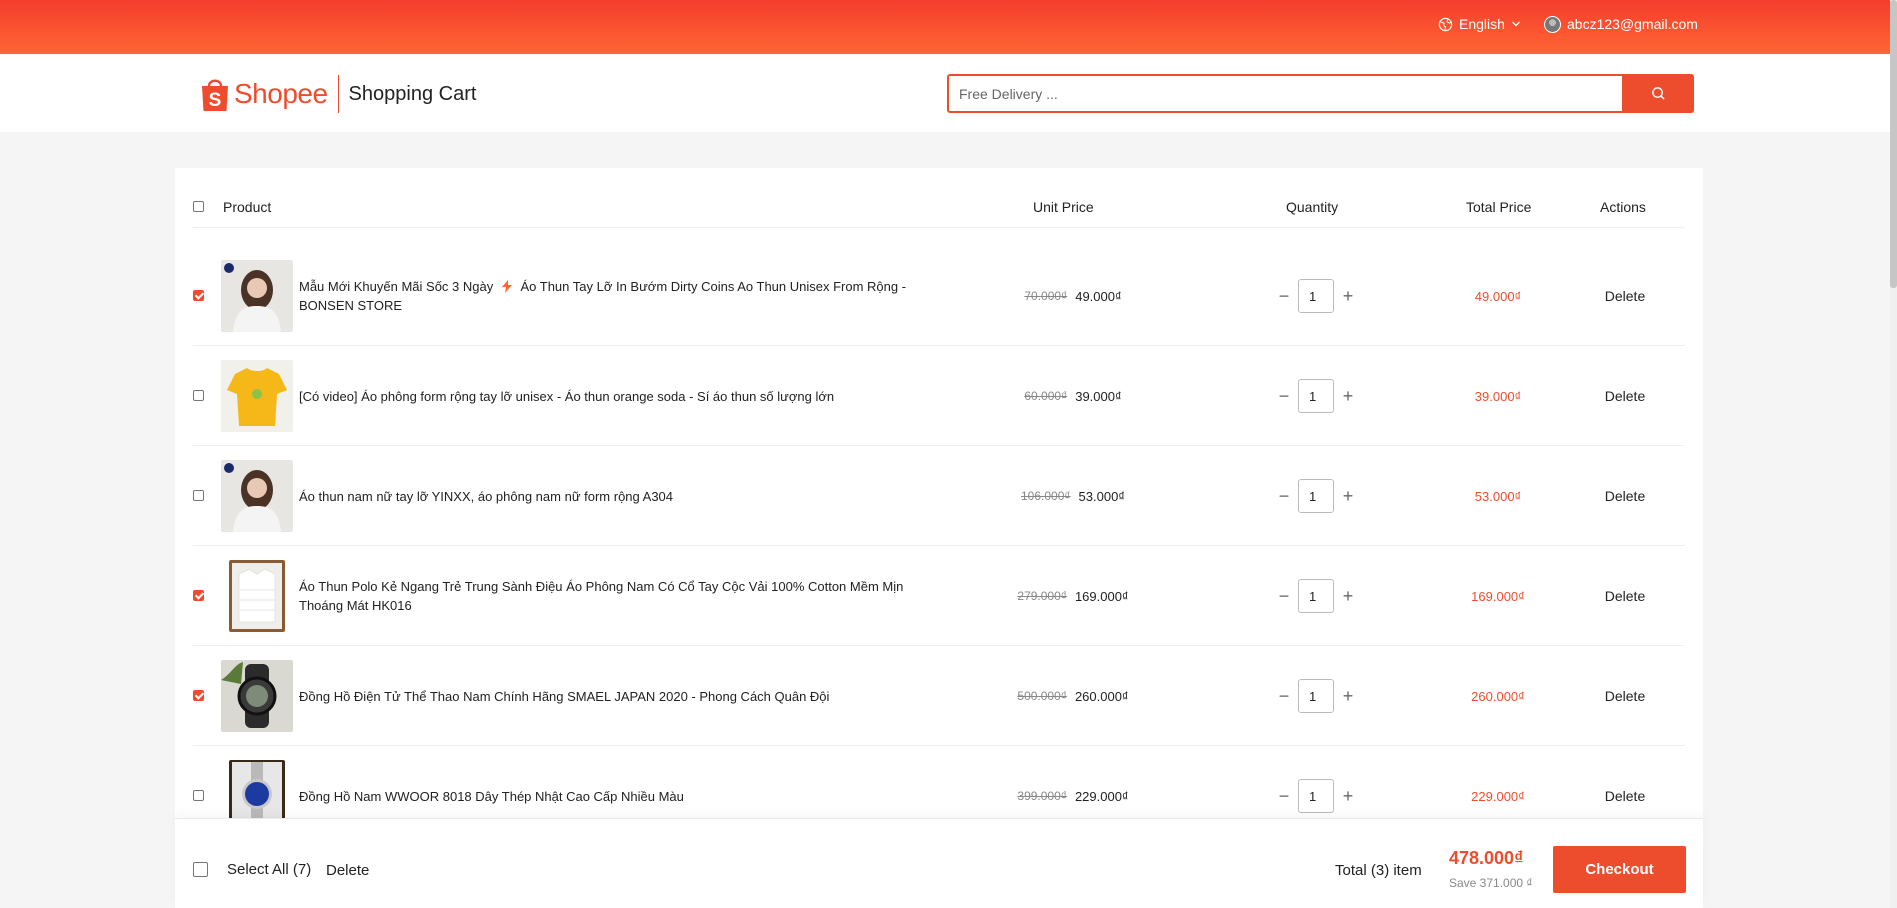  What do you see at coordinates (1498, 796) in the screenshot?
I see `row-total-price: 229.000₫` at bounding box center [1498, 796].